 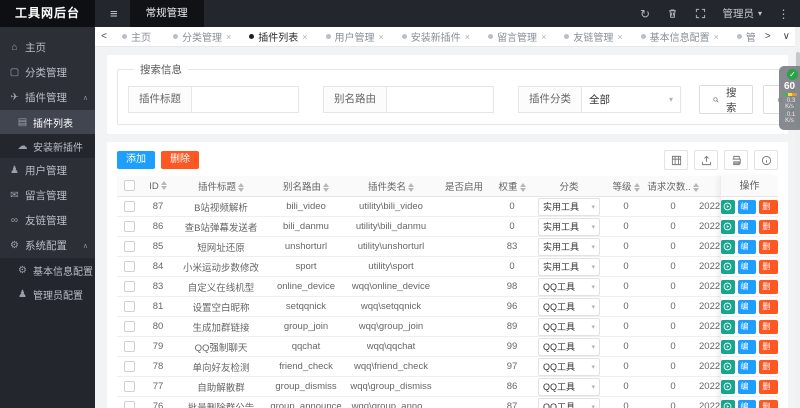 I want to click on print-icon, so click(x=736, y=160).